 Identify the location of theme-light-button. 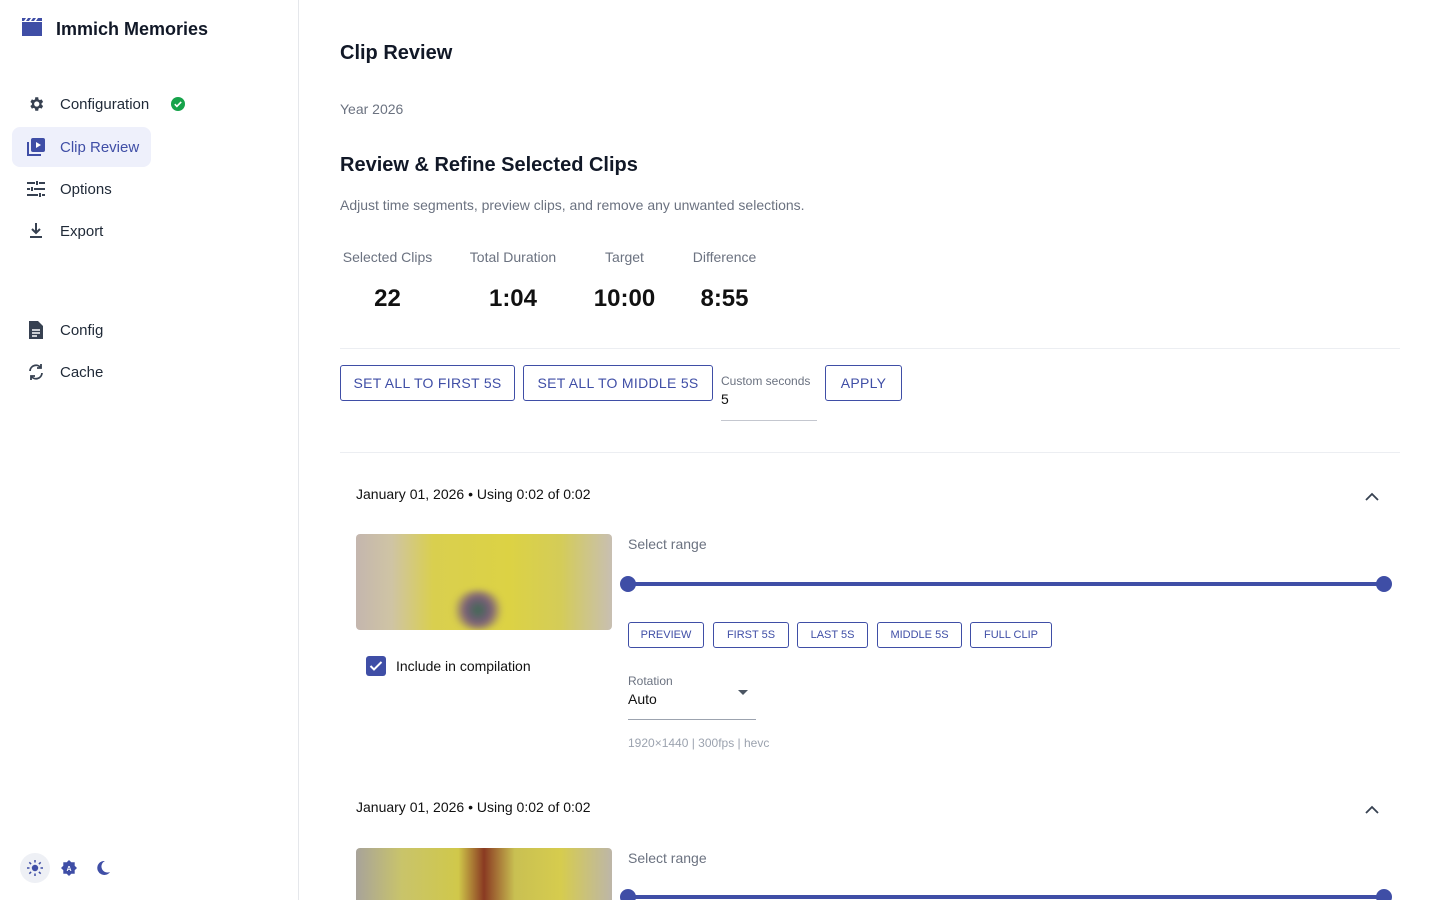
(35, 868).